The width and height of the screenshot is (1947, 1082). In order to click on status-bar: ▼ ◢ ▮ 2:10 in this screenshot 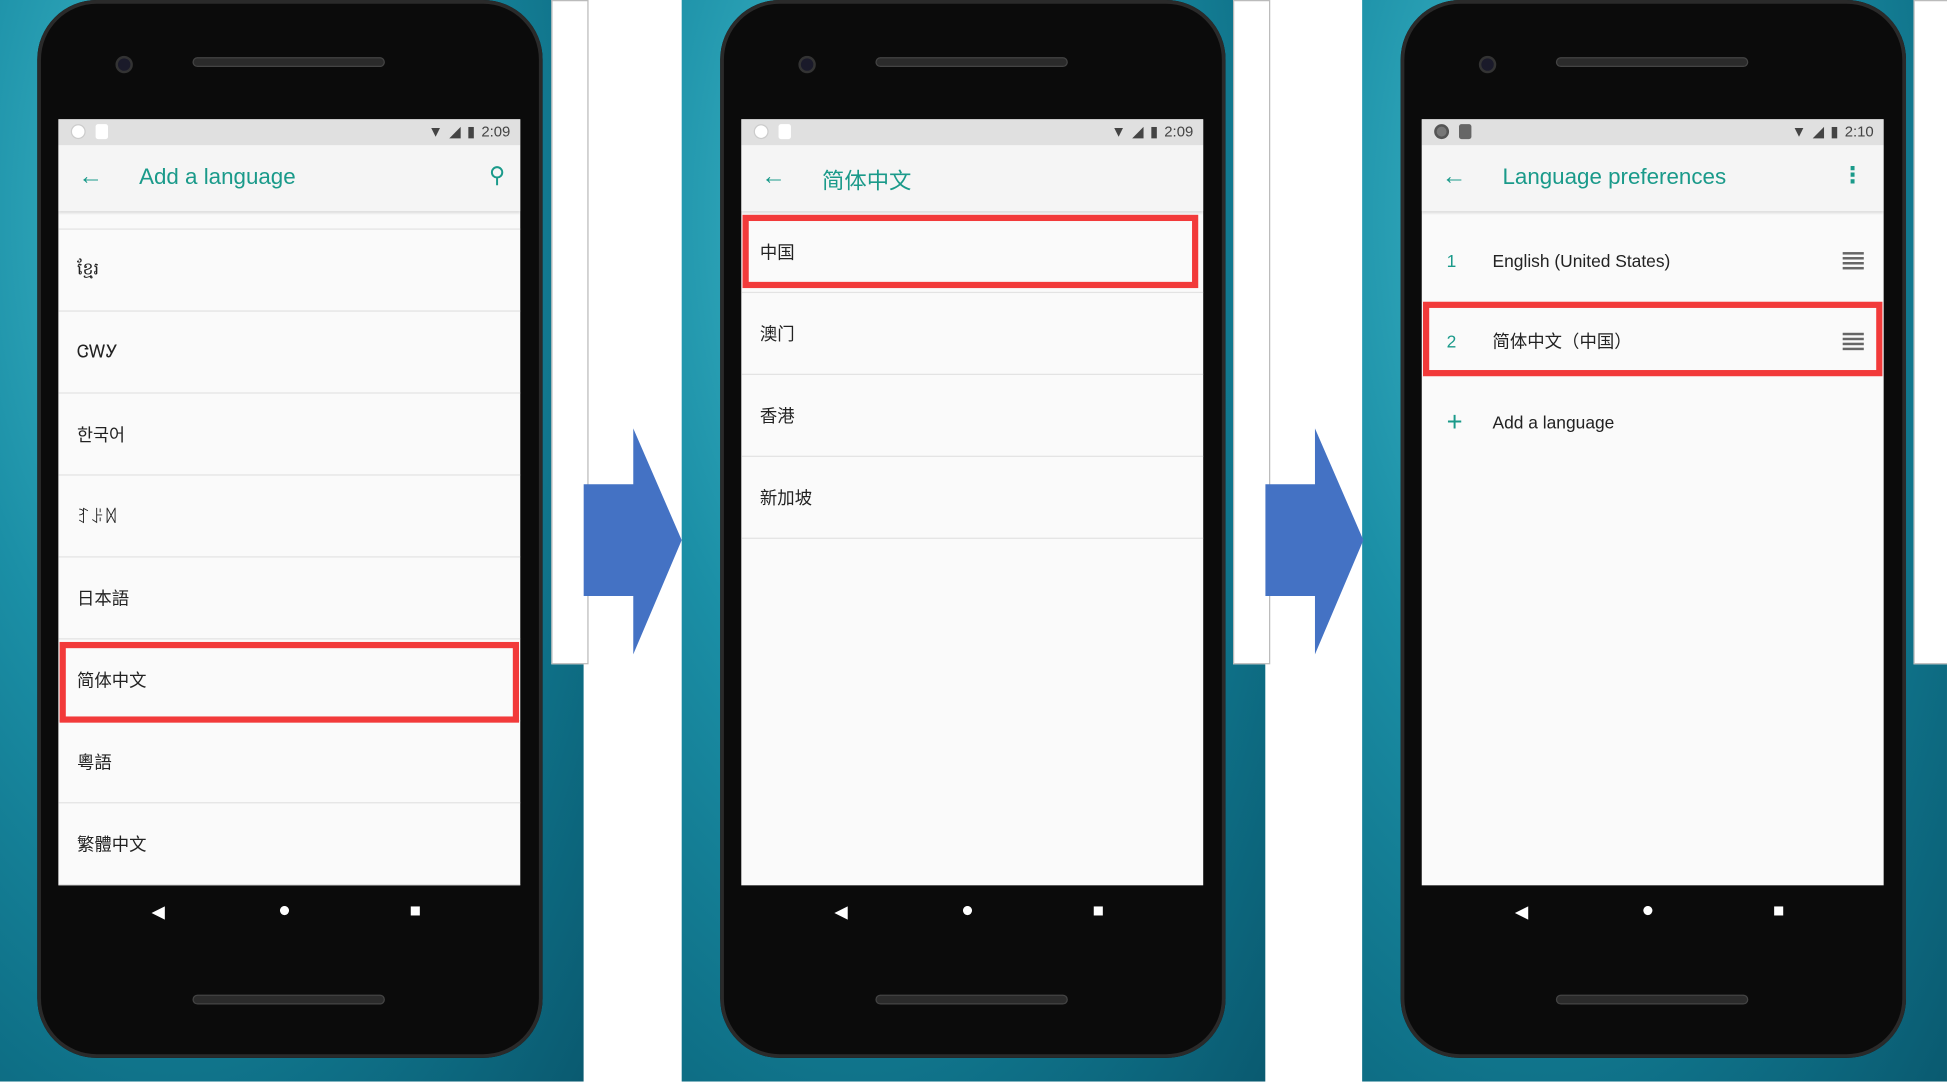, I will do `click(1652, 132)`.